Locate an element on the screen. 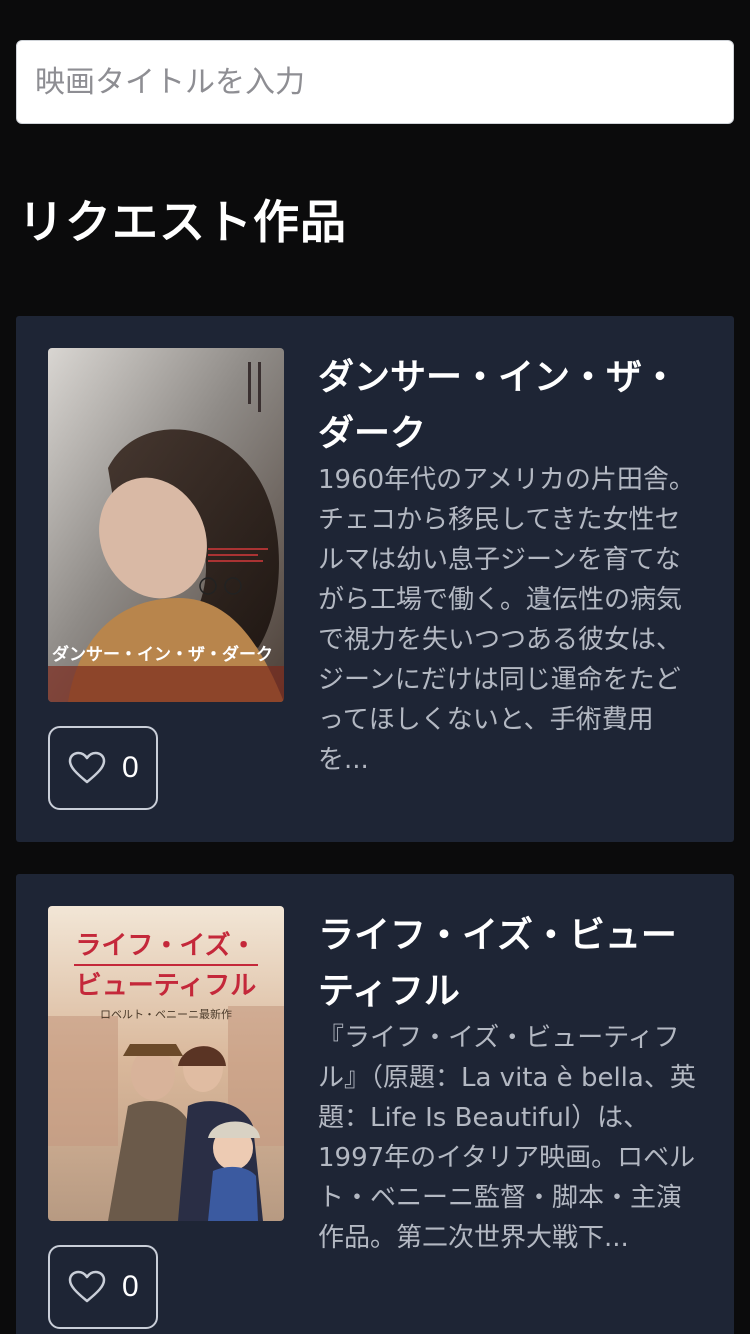  movie-title: ダンサー・イン・ザ・ダーク is located at coordinates (508, 406).